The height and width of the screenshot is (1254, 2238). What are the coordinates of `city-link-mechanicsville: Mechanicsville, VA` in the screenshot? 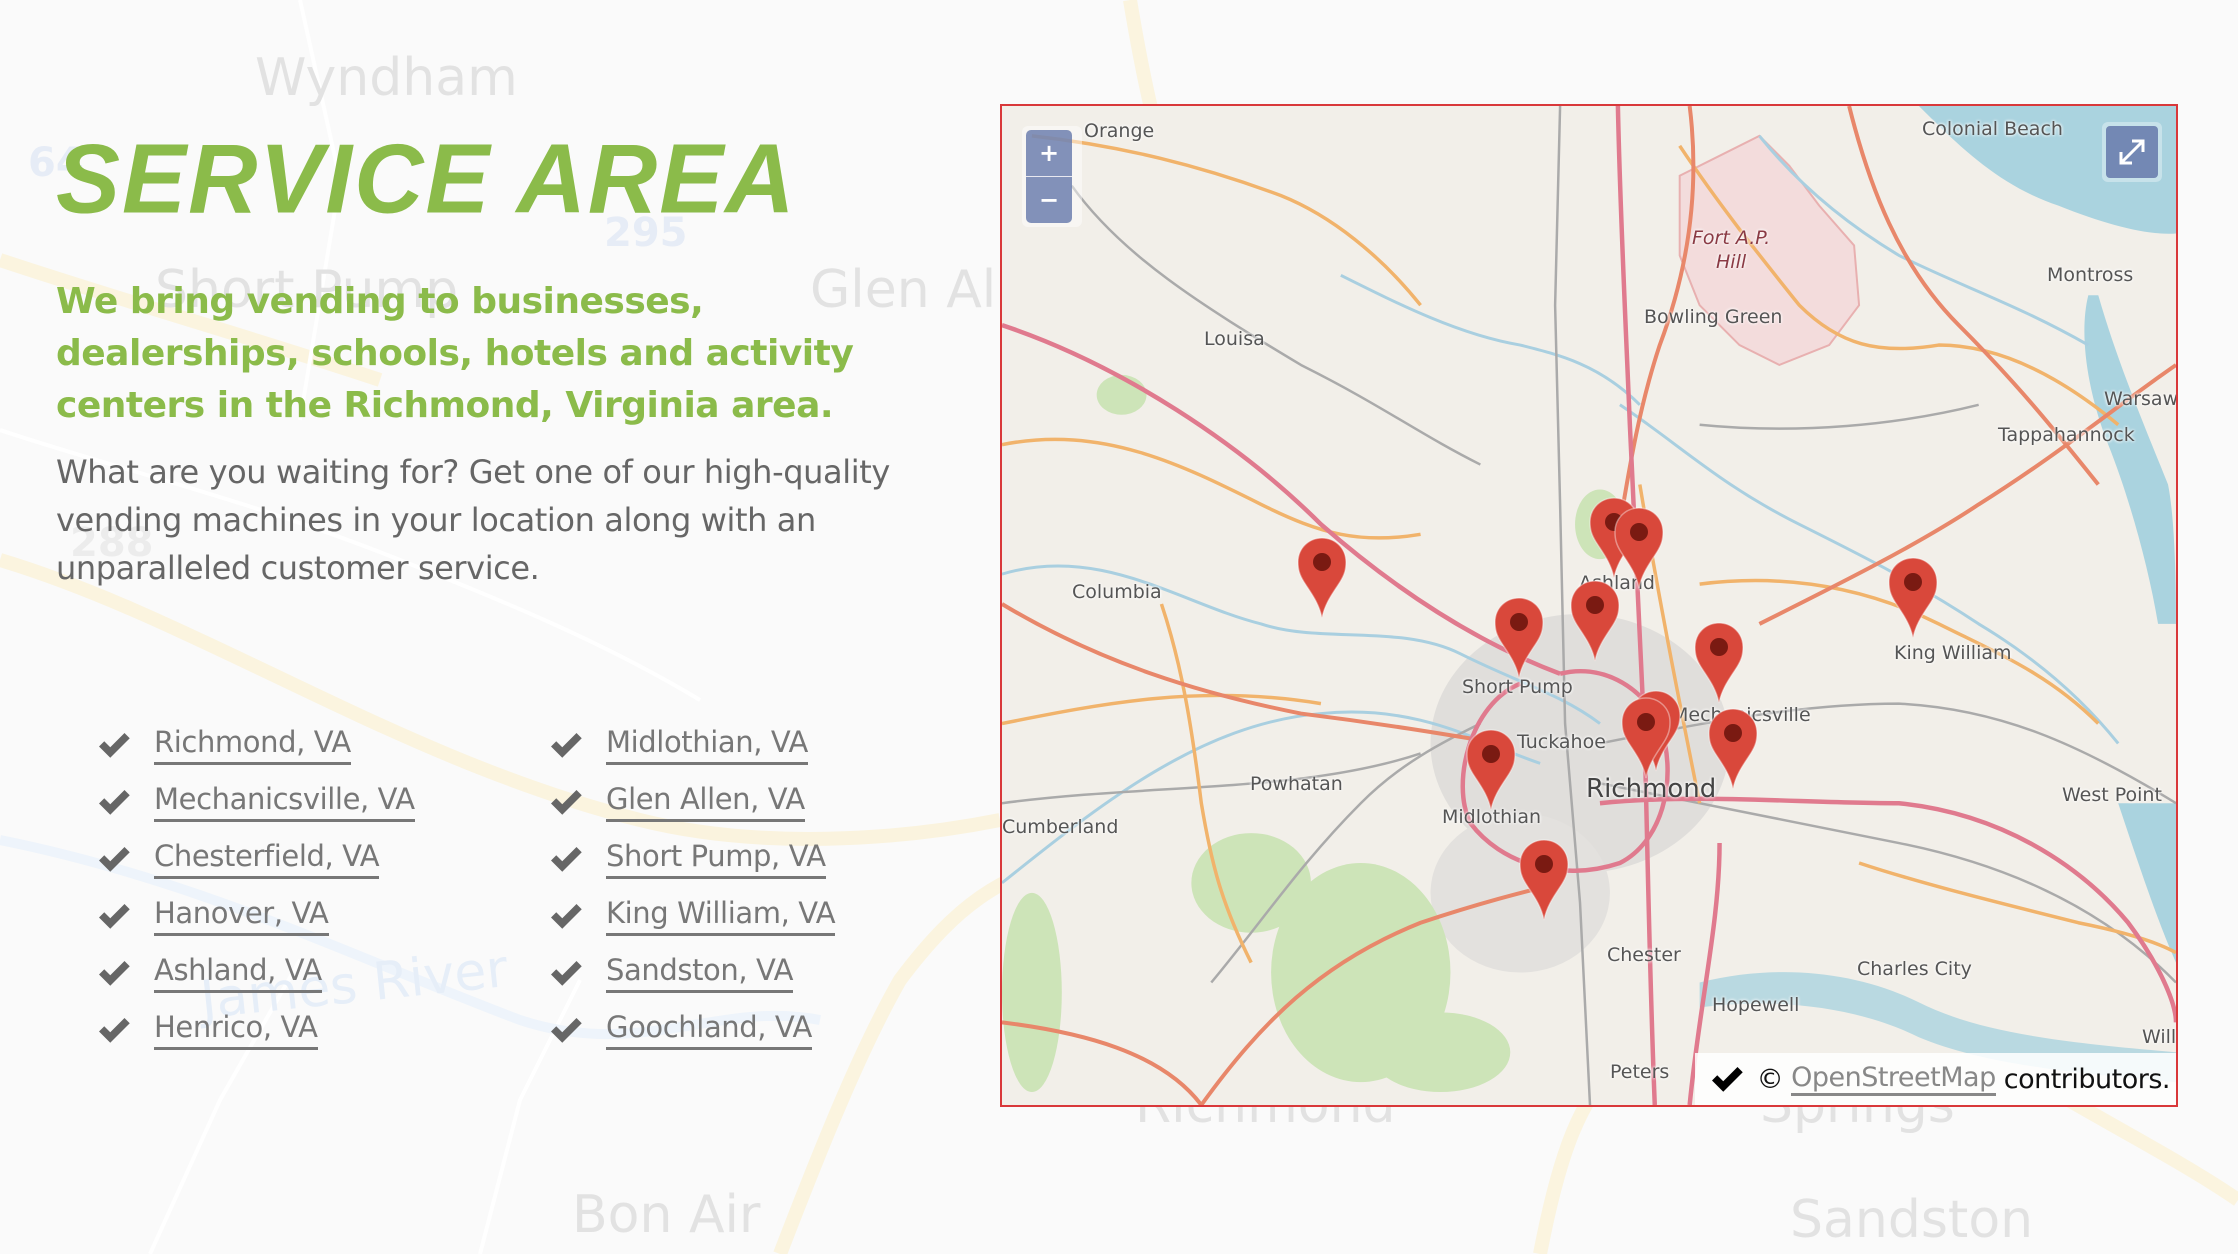 It's located at (284, 801).